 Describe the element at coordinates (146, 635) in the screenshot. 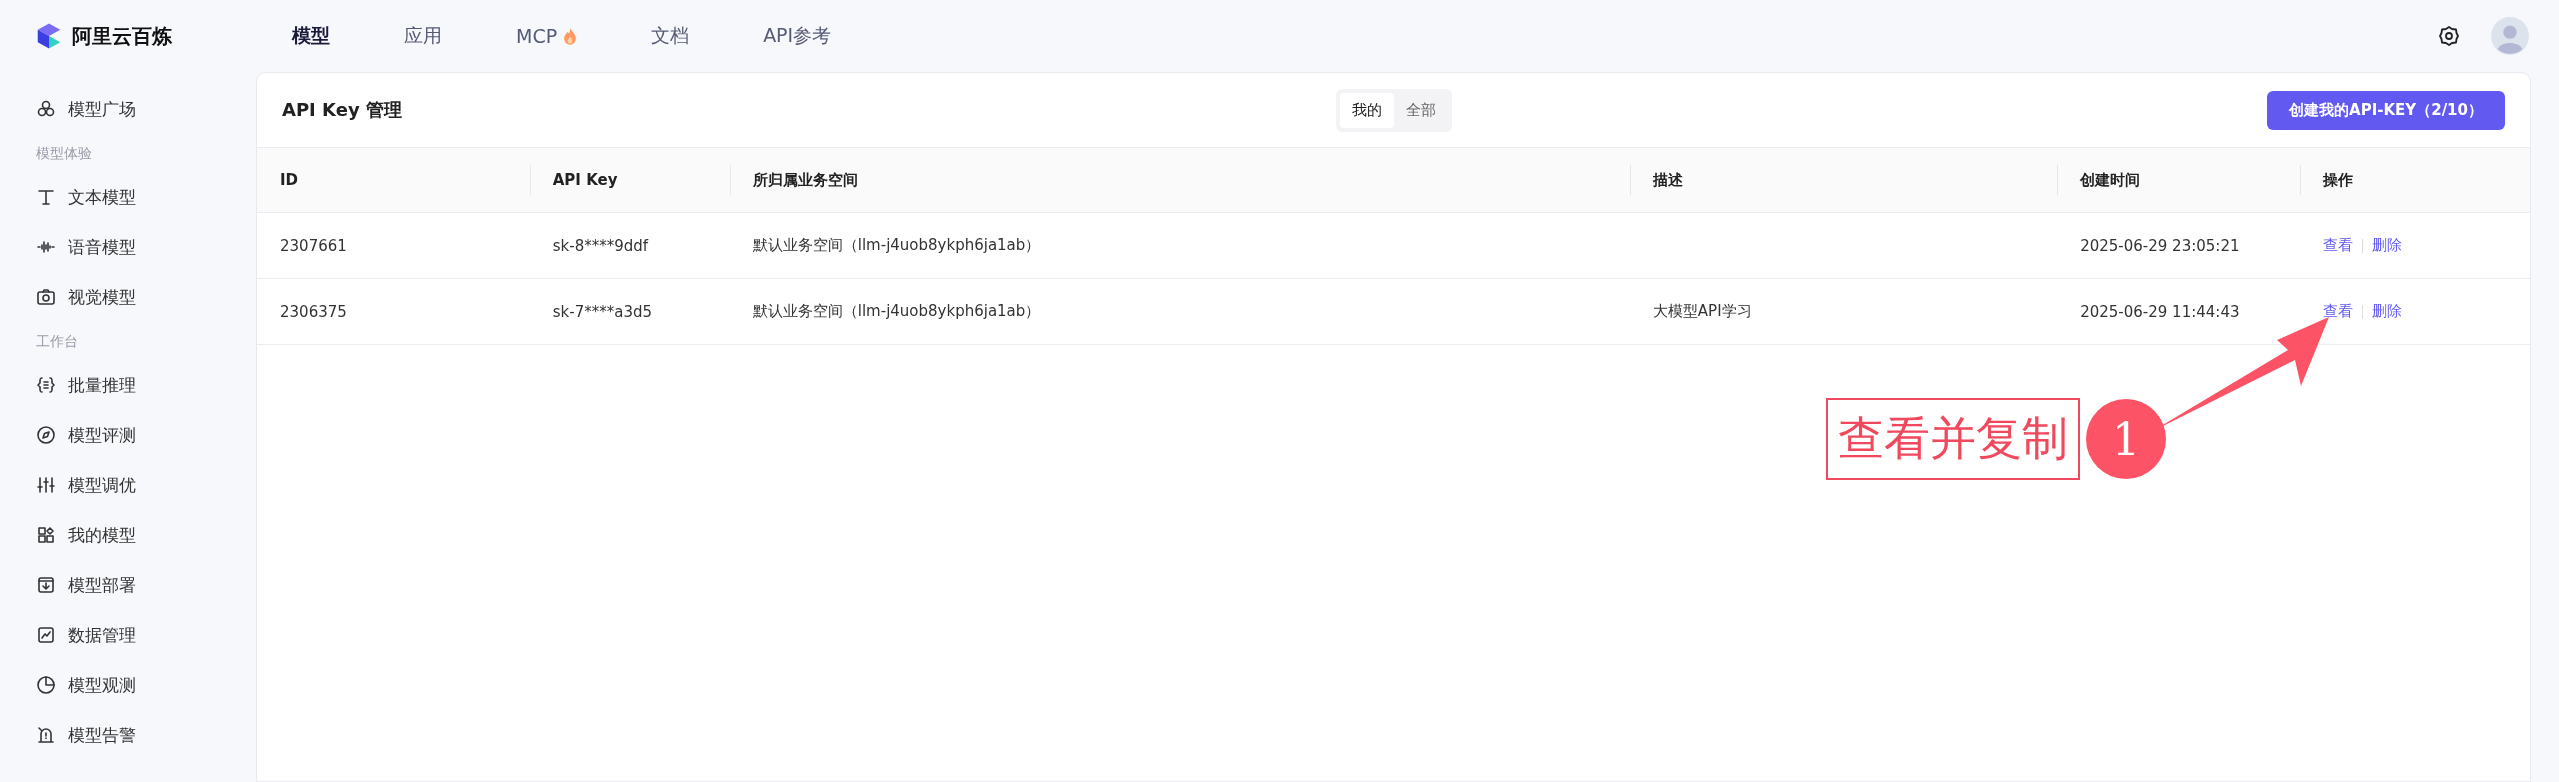

I see `sidebar-item: 数据管理` at that location.